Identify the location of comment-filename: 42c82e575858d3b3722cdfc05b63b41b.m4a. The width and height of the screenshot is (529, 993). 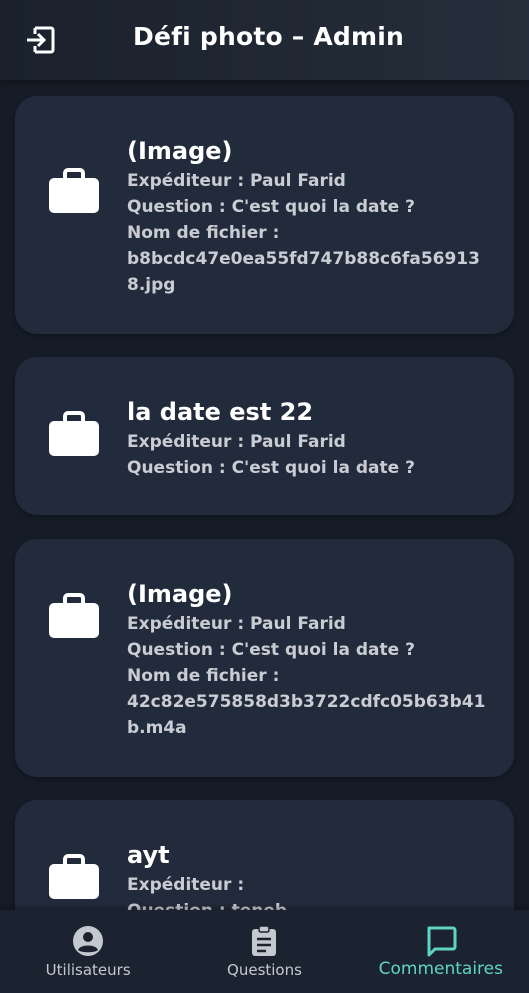
(306, 715).